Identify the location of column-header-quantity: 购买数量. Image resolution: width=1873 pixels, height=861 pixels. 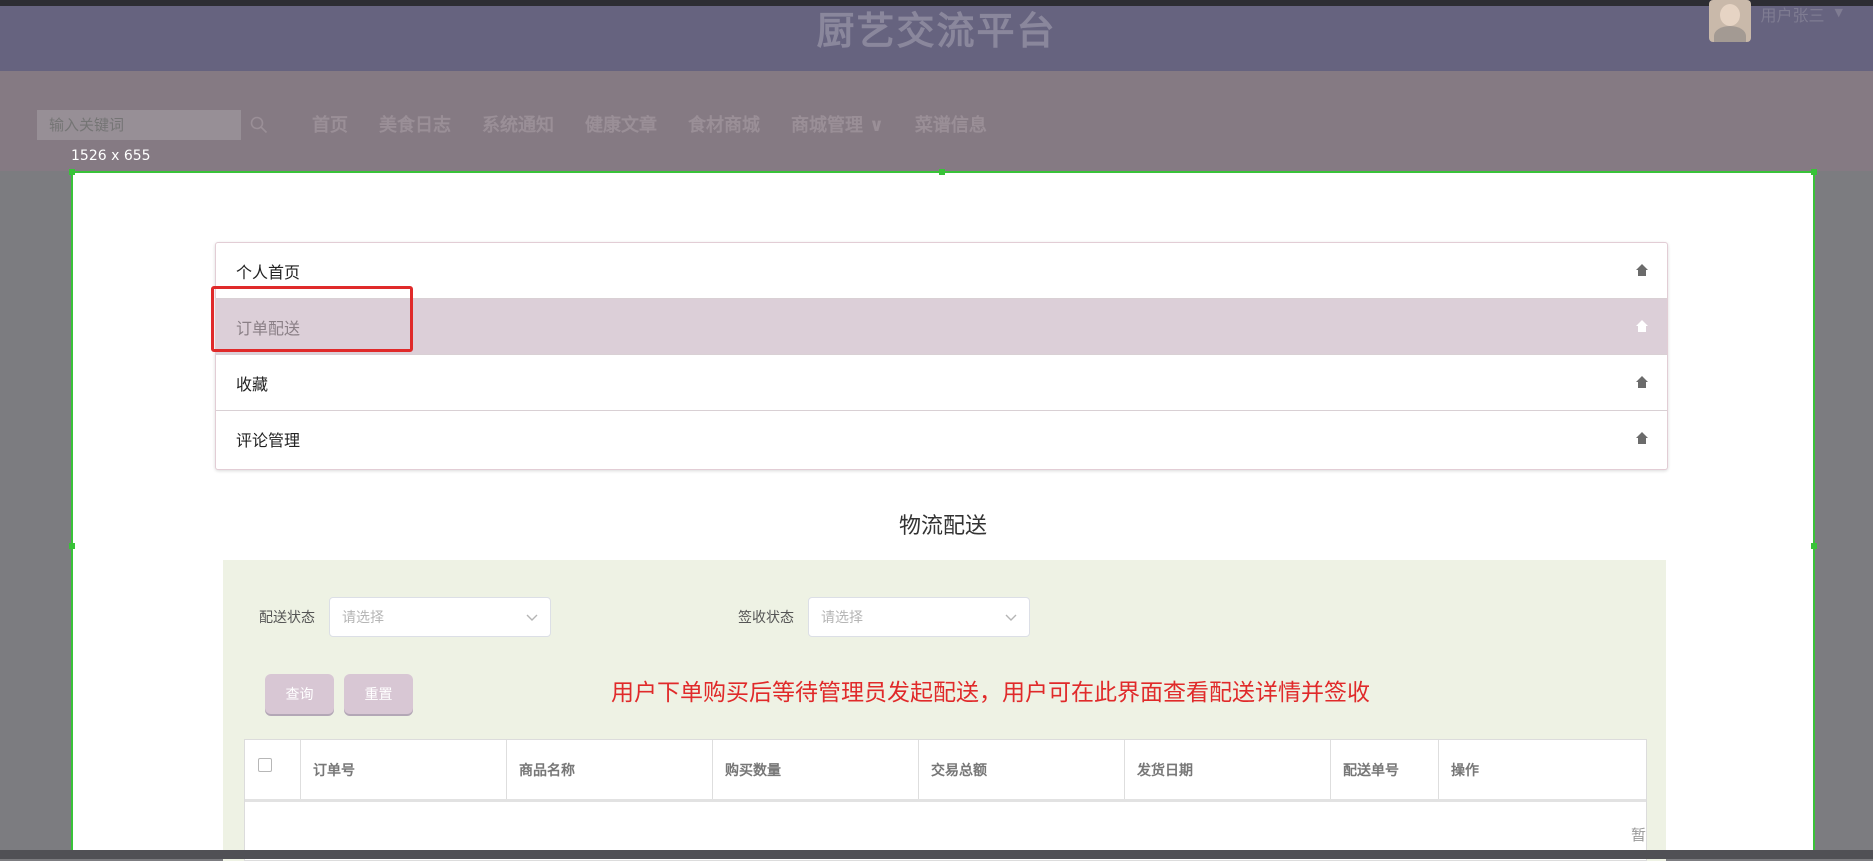
(816, 769).